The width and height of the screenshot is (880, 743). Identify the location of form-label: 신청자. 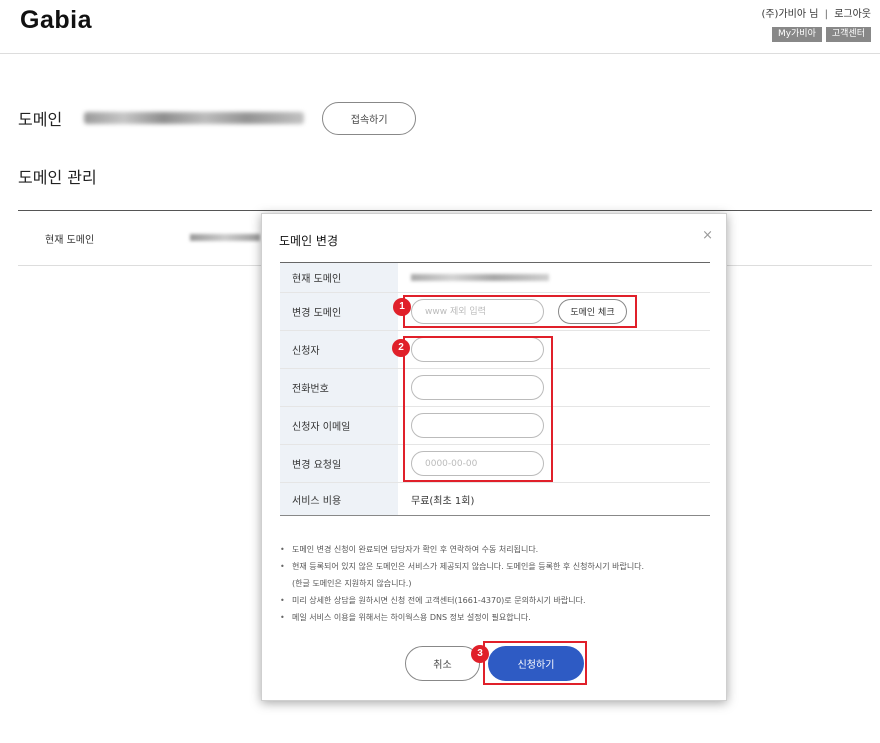
(339, 349).